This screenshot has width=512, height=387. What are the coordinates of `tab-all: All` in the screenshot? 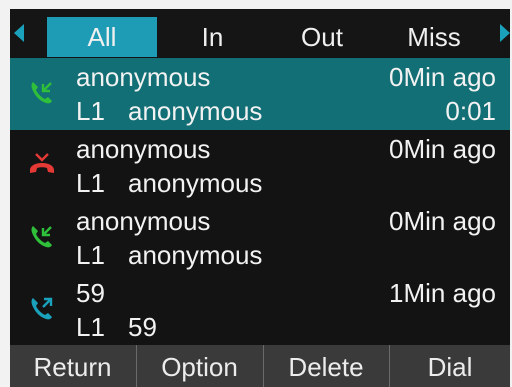 It's located at (102, 37).